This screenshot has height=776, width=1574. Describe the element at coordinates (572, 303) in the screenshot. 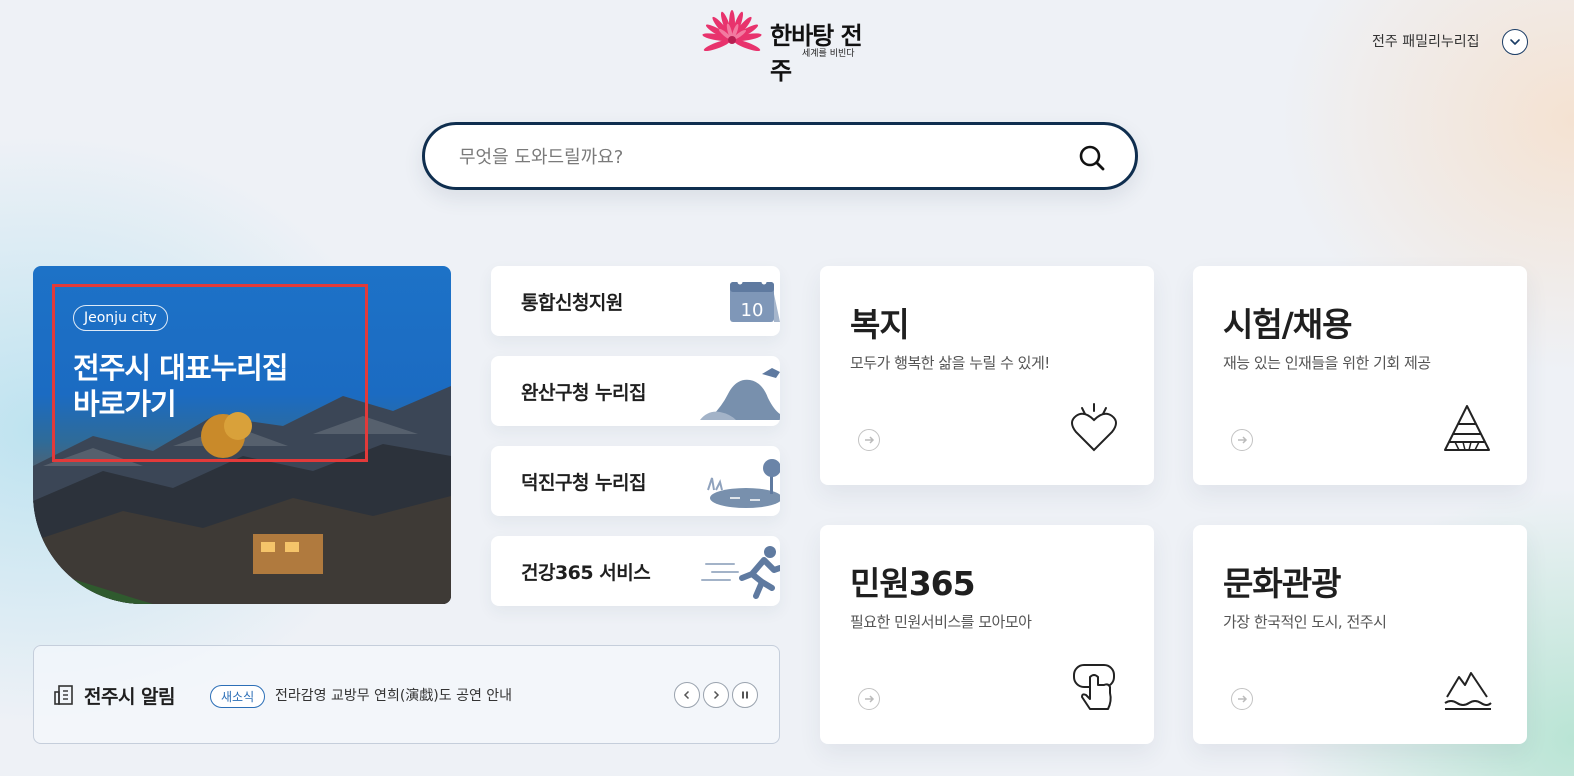

I see `quick-link-label: 통합신청지원` at that location.